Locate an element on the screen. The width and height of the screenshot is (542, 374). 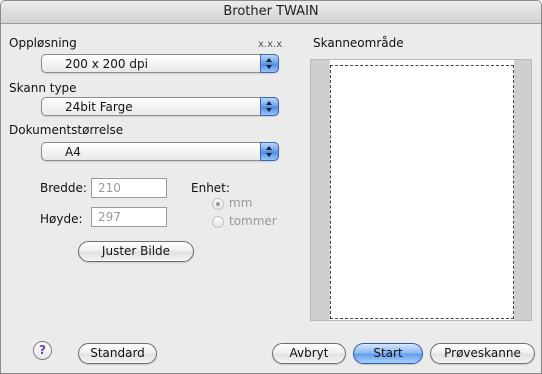
adjust-image-button: Juster Bilde is located at coordinates (136, 251).